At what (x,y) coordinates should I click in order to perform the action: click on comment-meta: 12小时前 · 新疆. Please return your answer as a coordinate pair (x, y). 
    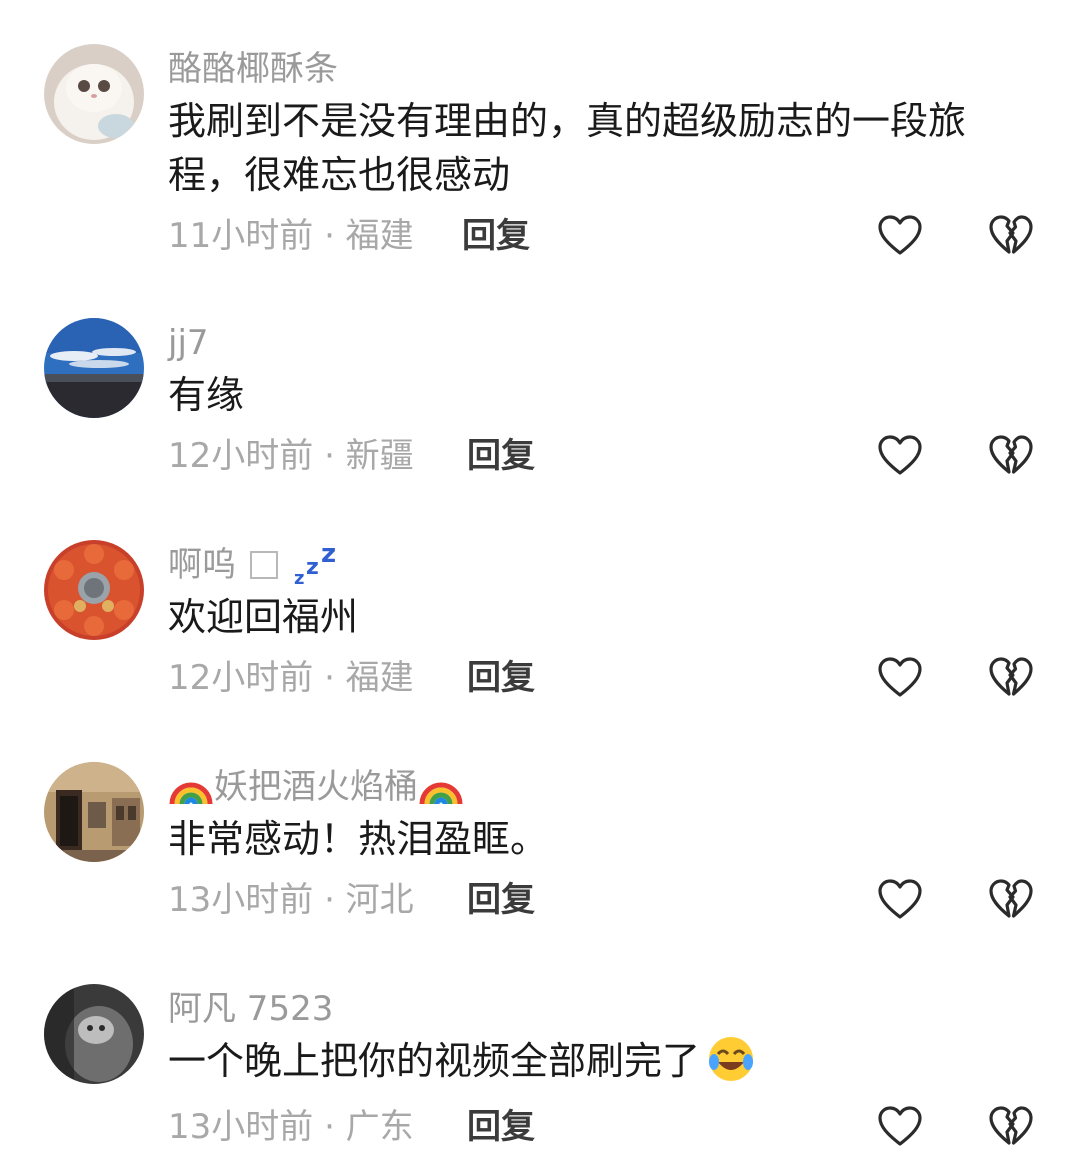
    Looking at the image, I should click on (291, 456).